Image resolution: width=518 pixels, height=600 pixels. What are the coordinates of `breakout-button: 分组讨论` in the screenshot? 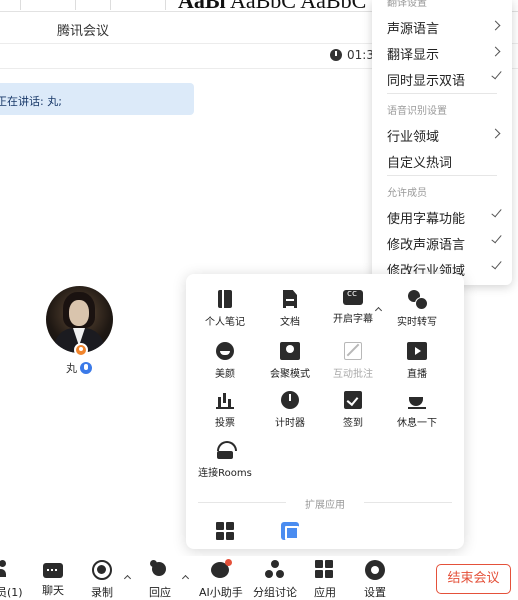 It's located at (275, 580).